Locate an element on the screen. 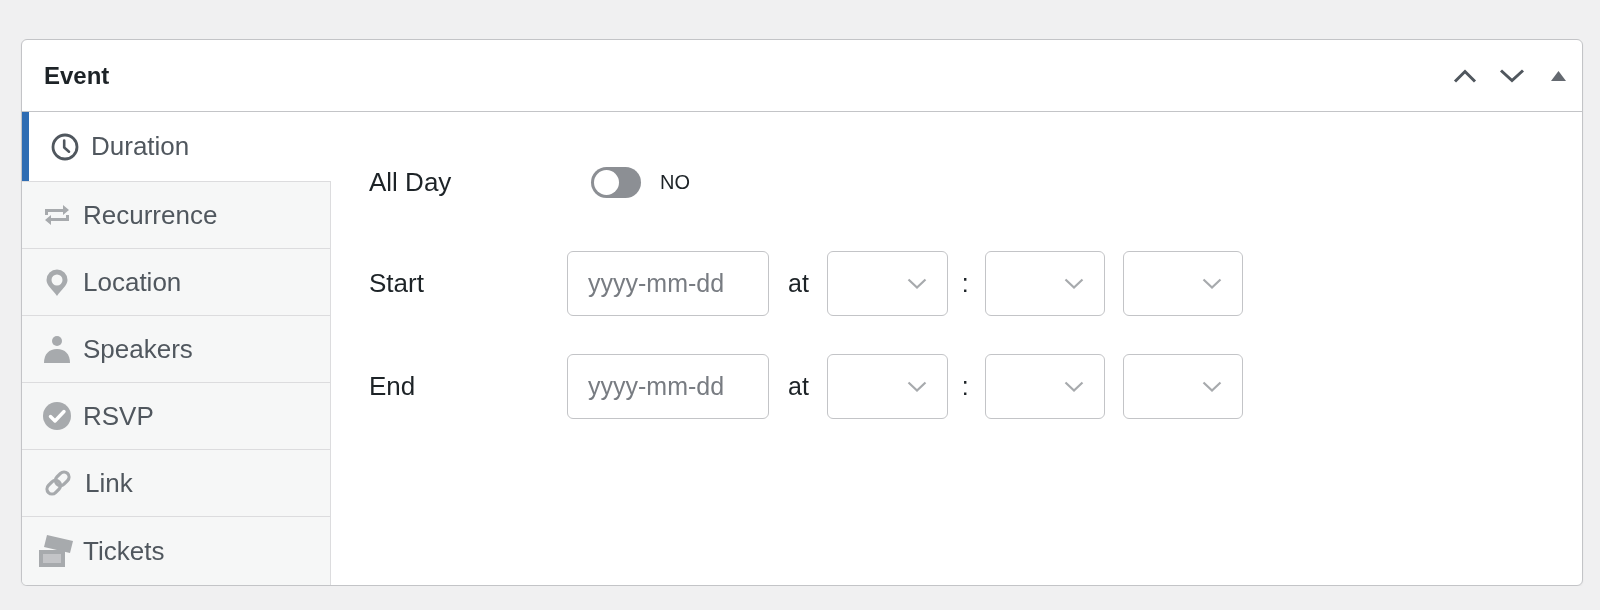  field-label: Start is located at coordinates (396, 283).